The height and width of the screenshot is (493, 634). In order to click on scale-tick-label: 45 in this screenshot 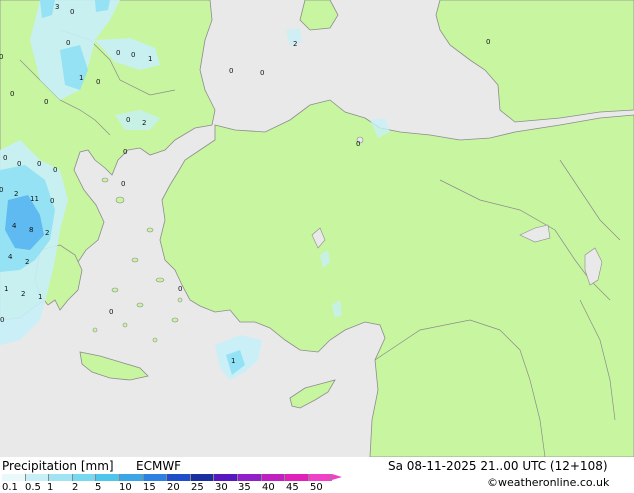, I will do `click(292, 487)`.